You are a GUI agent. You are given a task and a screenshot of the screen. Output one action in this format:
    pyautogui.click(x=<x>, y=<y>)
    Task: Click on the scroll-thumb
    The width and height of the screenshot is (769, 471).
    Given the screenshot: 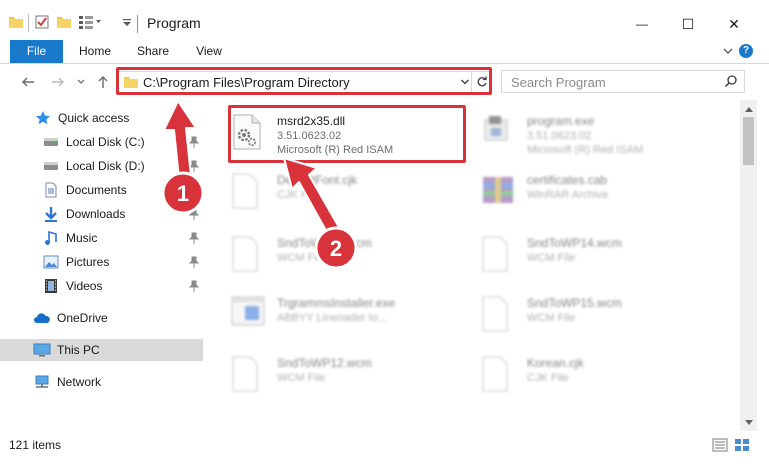 What is the action you would take?
    pyautogui.click(x=748, y=141)
    